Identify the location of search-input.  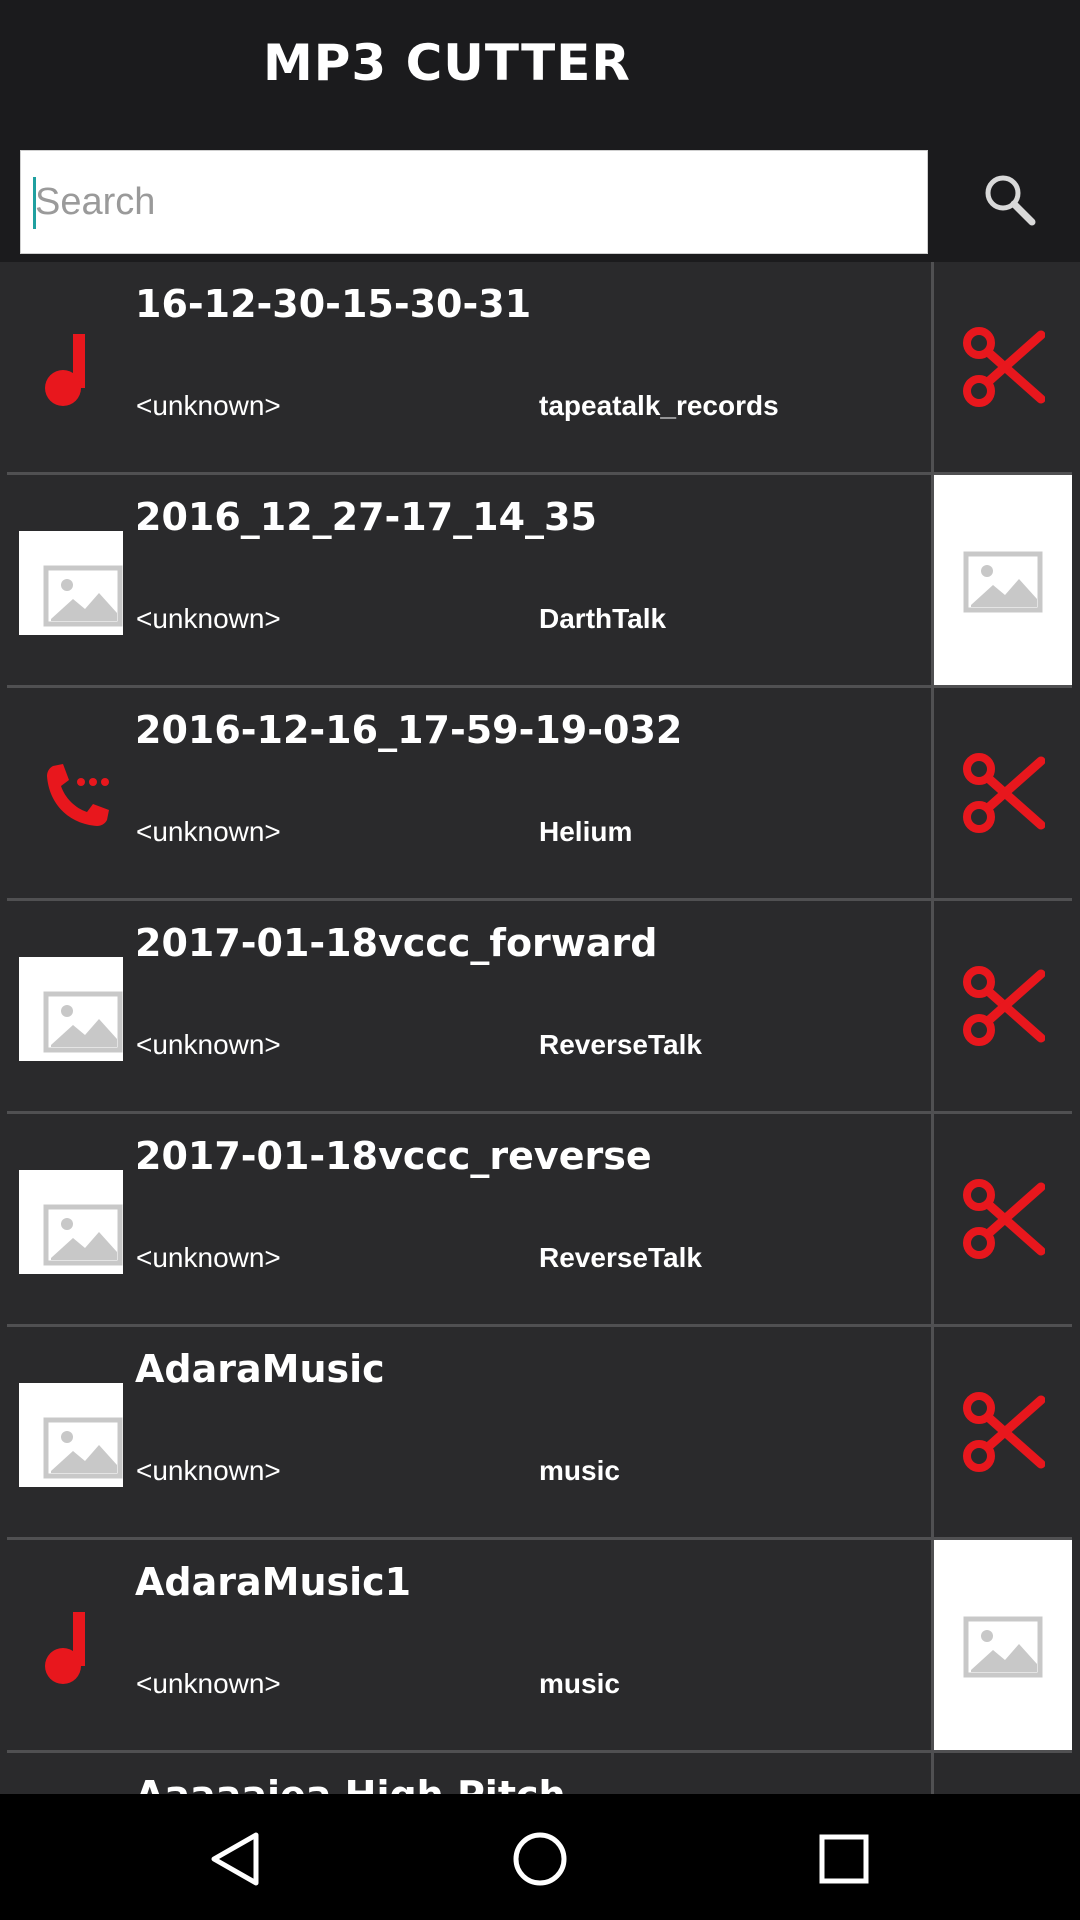
(473, 202).